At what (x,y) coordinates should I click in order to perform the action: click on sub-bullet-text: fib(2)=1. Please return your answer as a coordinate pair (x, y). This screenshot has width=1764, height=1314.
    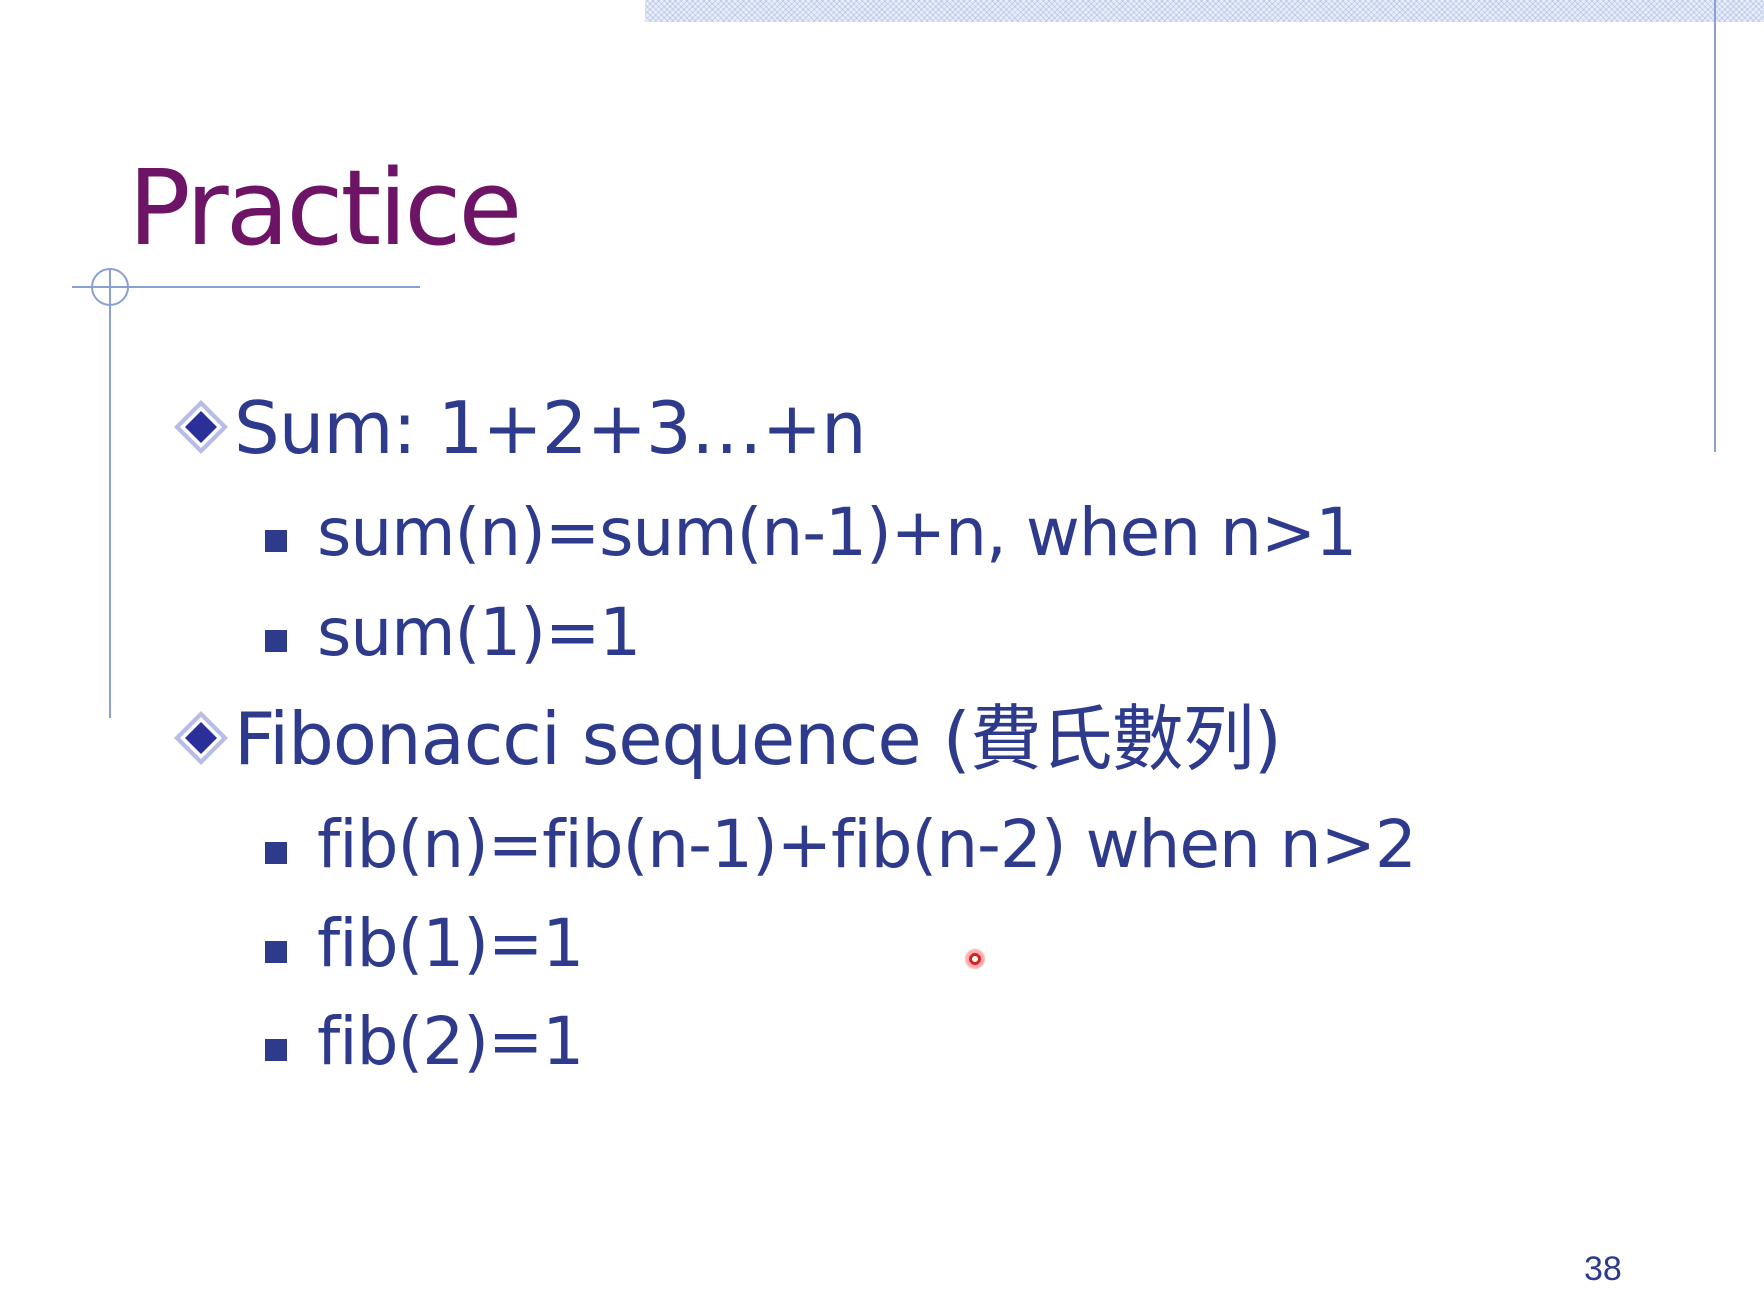
    Looking at the image, I should click on (450, 1041).